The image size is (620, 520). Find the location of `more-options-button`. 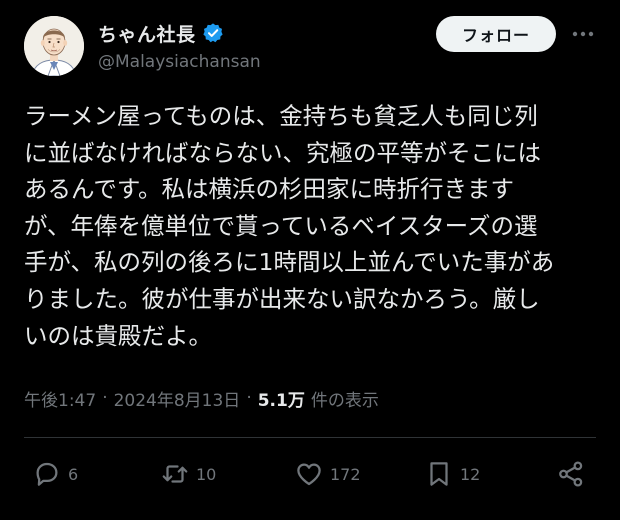

more-options-button is located at coordinates (583, 34).